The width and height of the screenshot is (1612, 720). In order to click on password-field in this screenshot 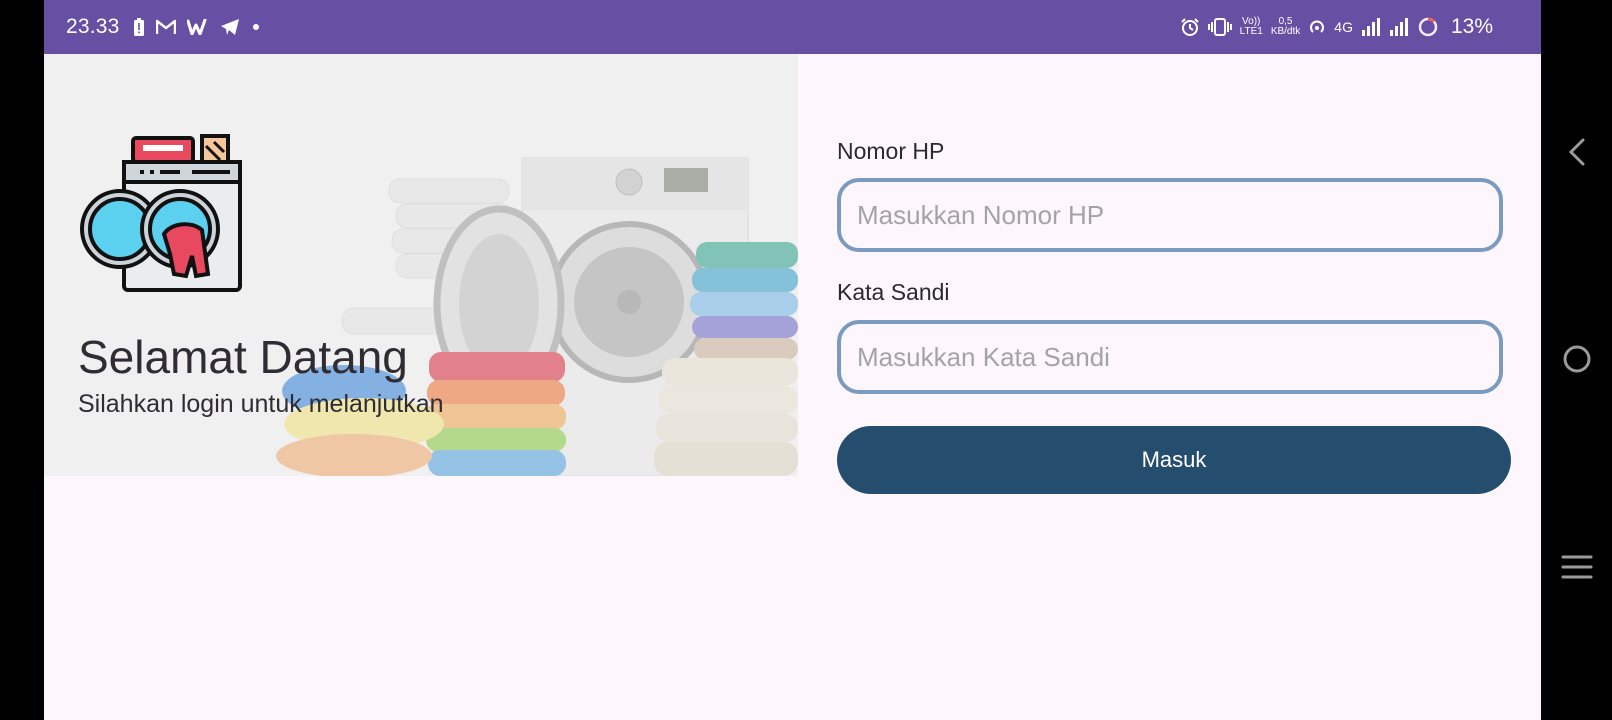, I will do `click(1170, 357)`.